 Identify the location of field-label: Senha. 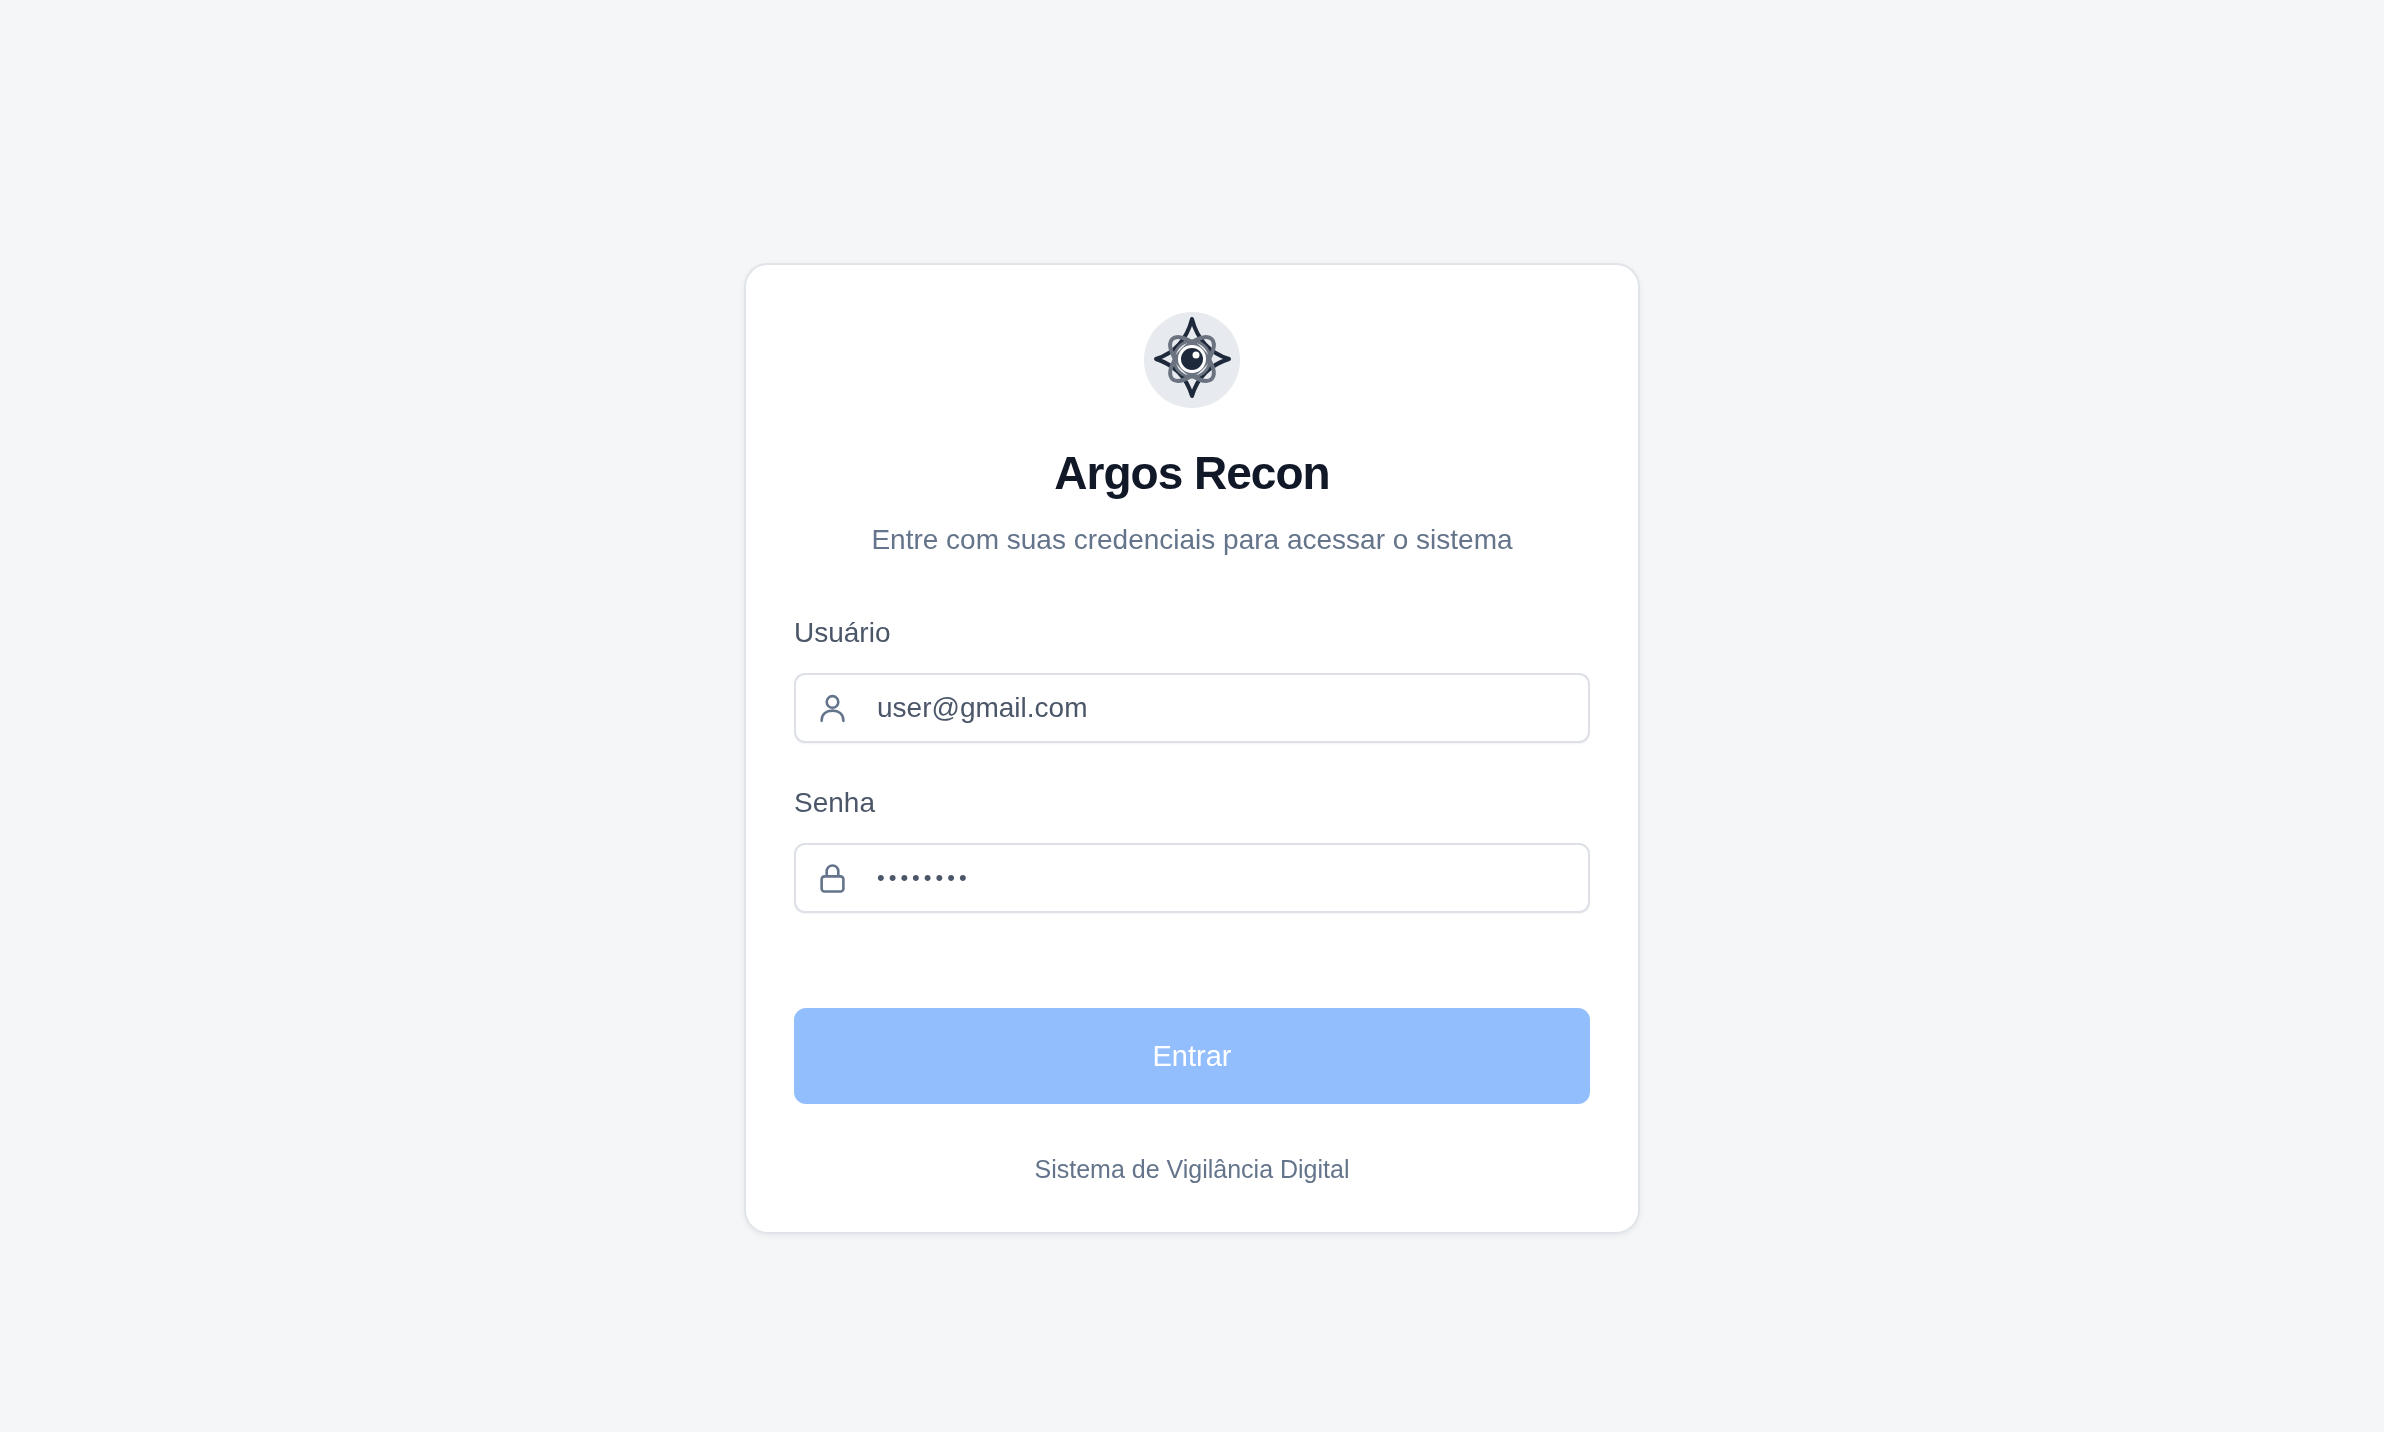
(834, 803).